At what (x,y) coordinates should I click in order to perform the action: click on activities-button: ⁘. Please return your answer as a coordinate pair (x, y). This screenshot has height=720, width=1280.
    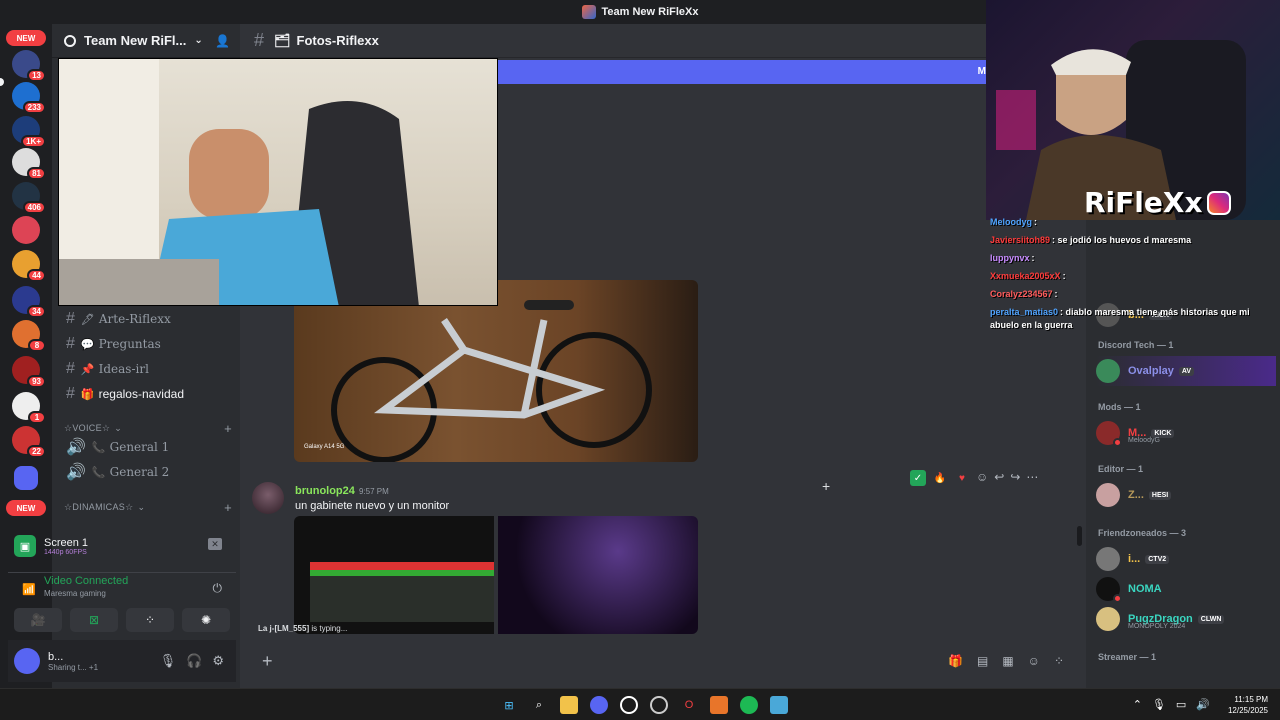
    Looking at the image, I should click on (150, 620).